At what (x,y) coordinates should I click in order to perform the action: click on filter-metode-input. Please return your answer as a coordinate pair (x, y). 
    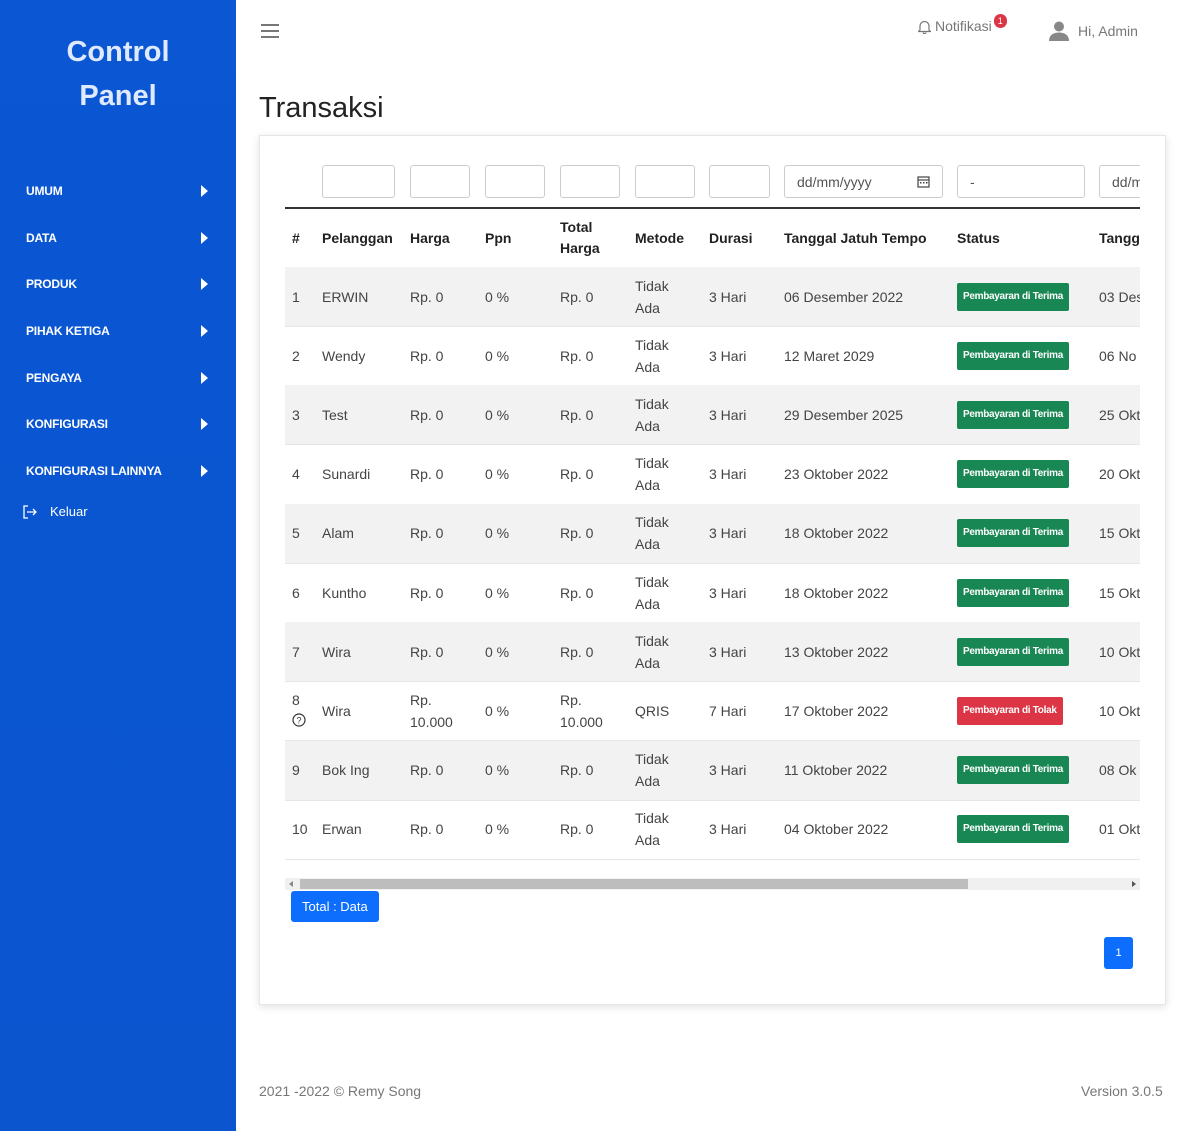
    Looking at the image, I should click on (665, 181).